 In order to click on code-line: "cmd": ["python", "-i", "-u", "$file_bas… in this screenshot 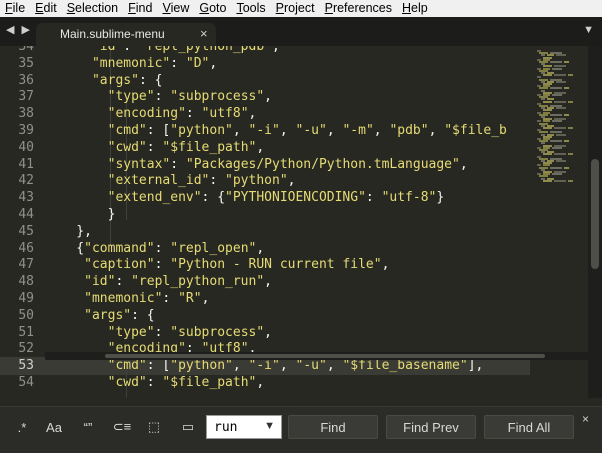, I will do `click(295, 366)`.